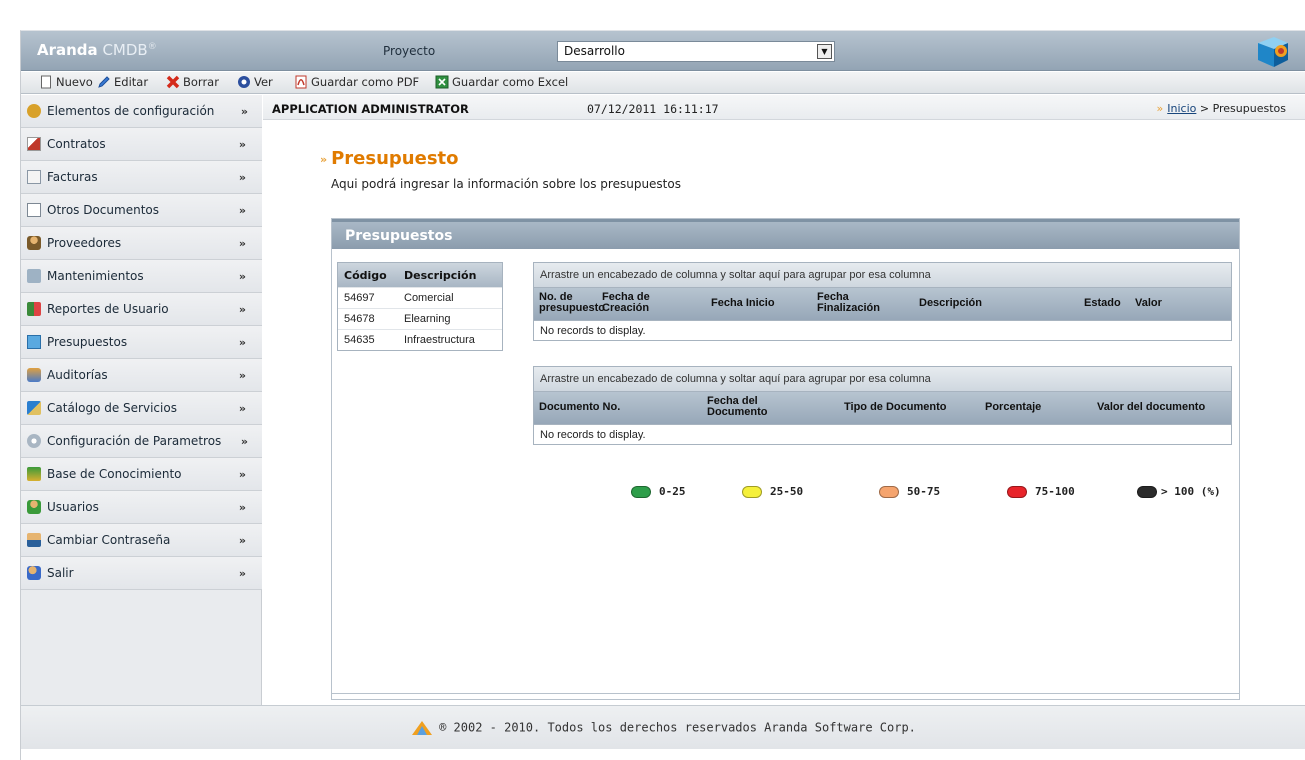 The width and height of the screenshot is (1305, 760). I want to click on column-header-document-date: Fecha del Documento, so click(747, 407).